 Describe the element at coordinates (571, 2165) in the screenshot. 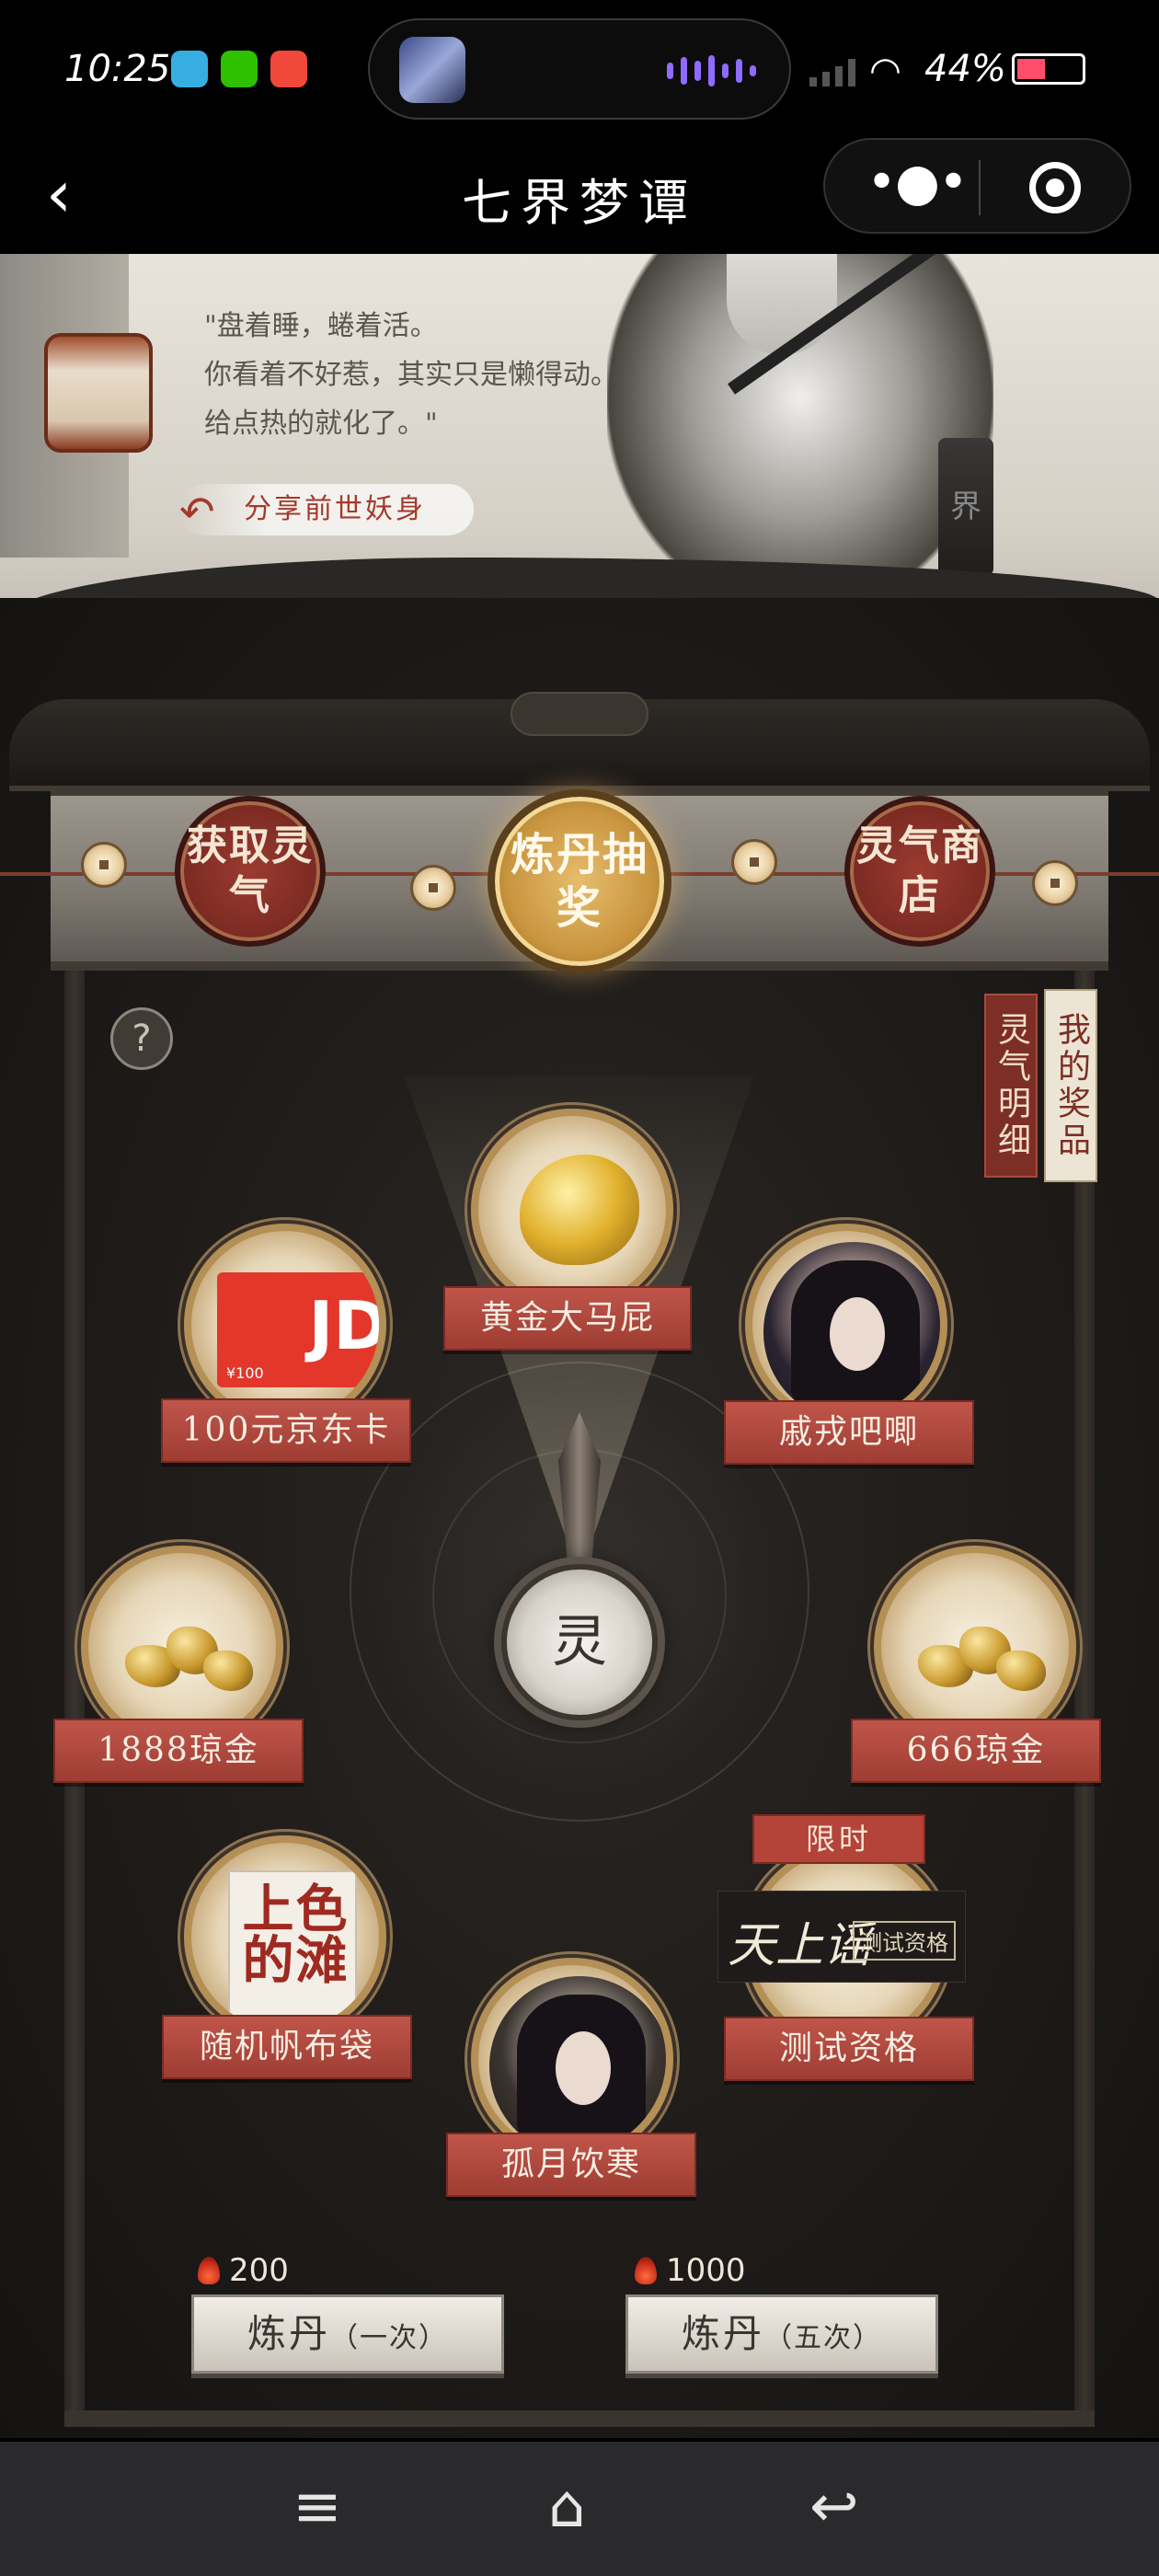

I see `prize-label: 孤月饮寒` at that location.